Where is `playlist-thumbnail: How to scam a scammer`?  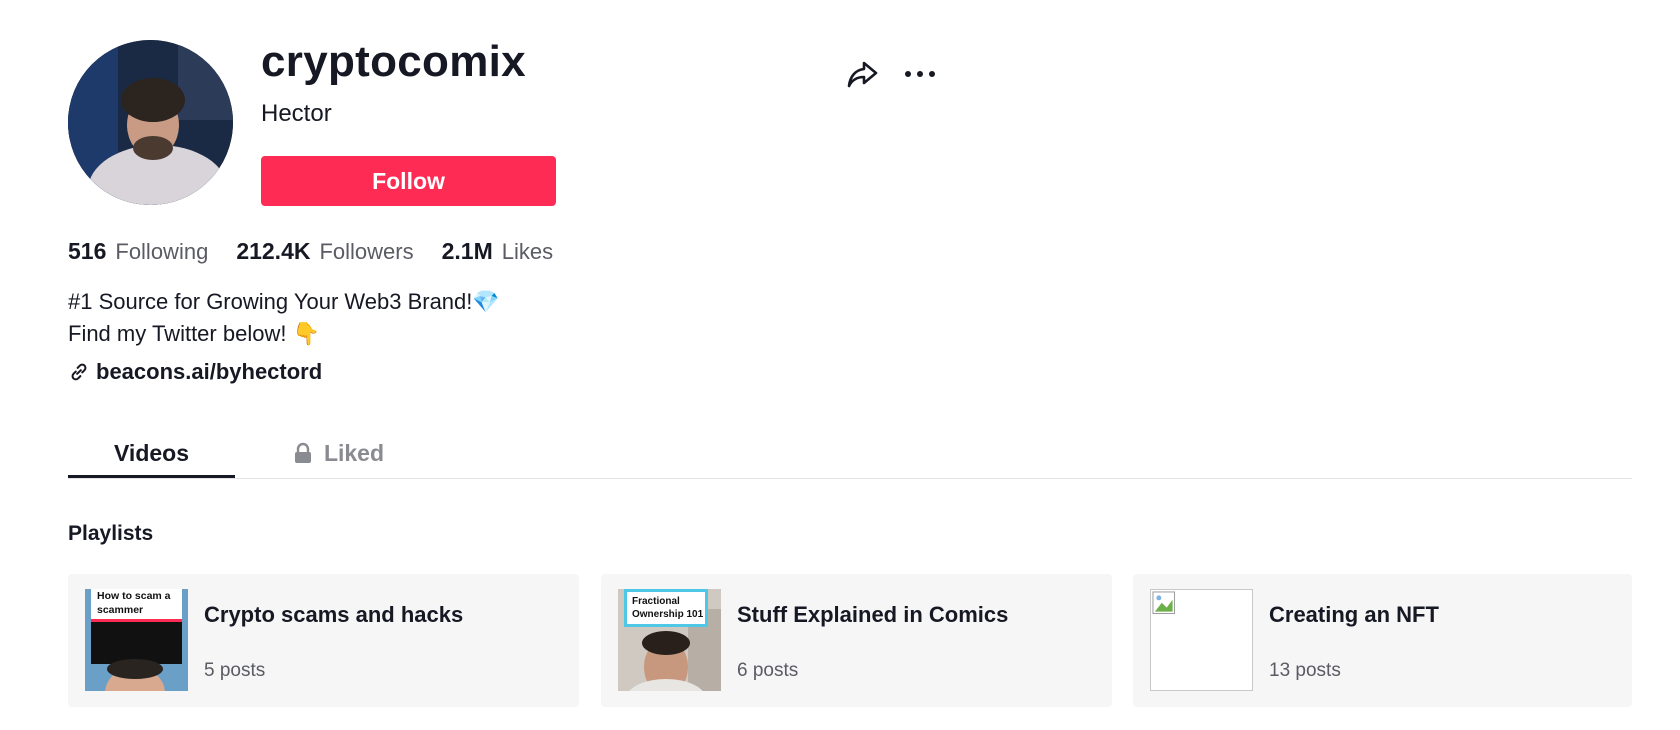 playlist-thumbnail: How to scam a scammer is located at coordinates (136, 640).